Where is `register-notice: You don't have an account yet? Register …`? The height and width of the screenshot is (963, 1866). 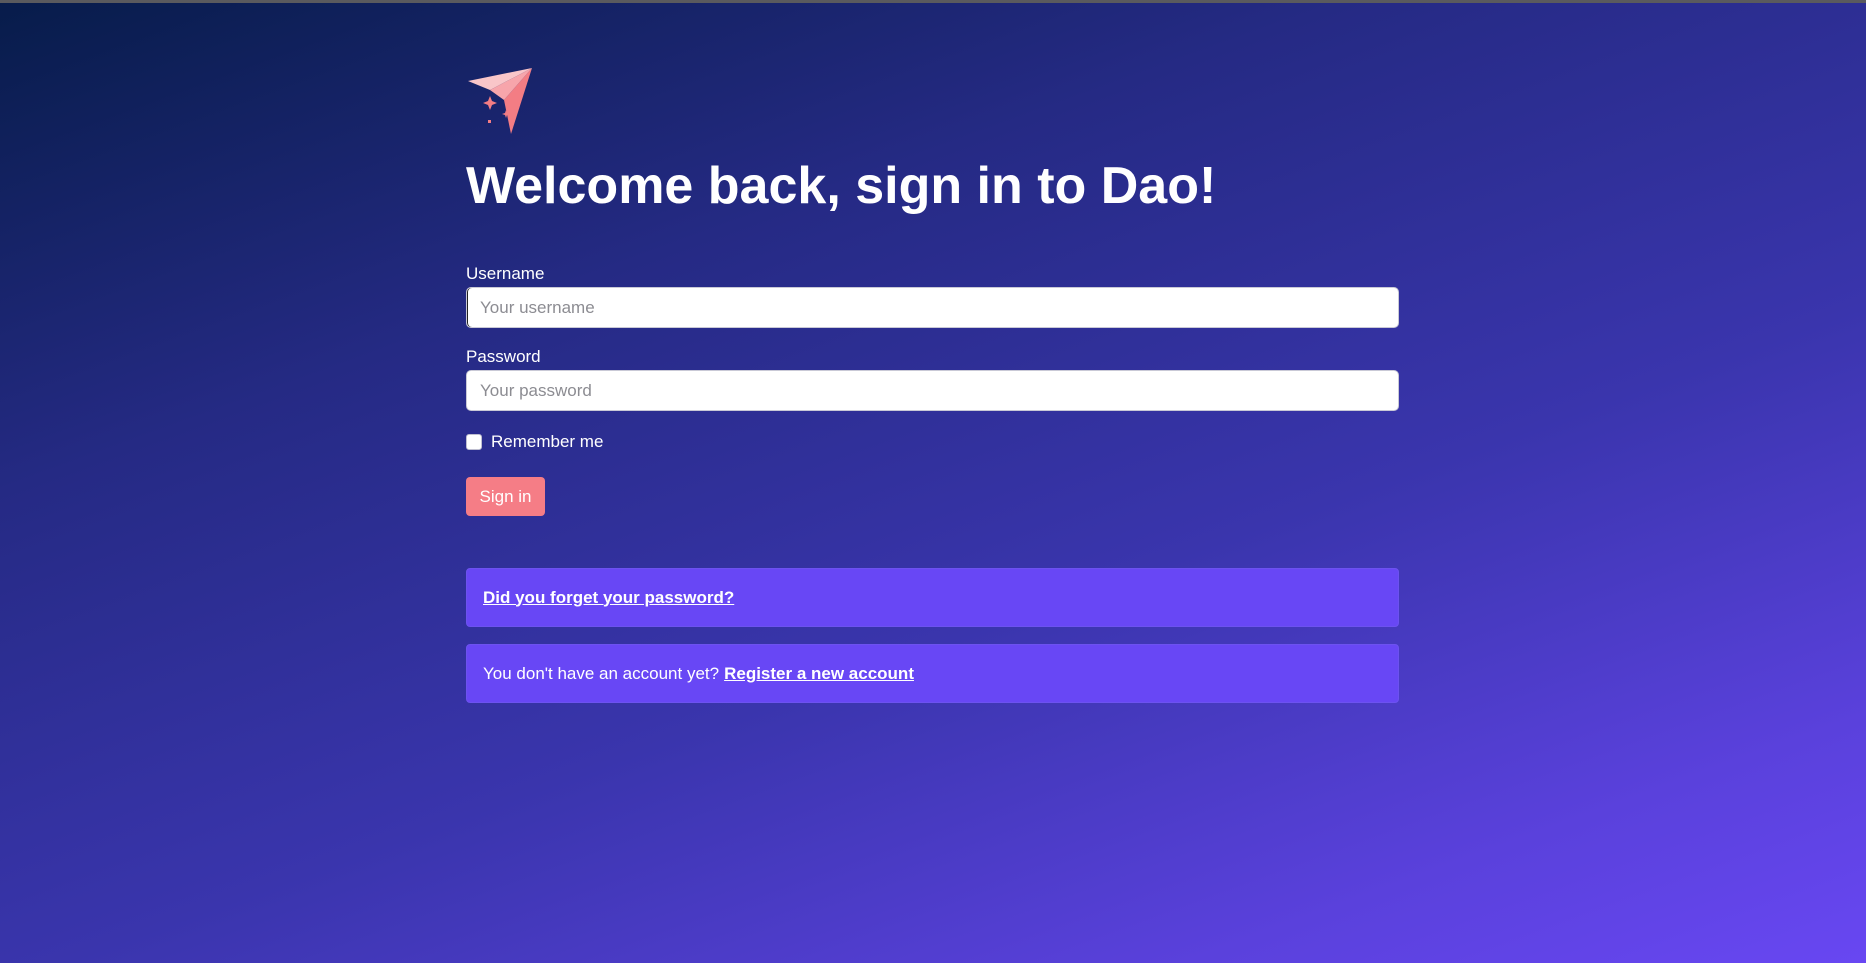 register-notice: You don't have an account yet? Register … is located at coordinates (932, 673).